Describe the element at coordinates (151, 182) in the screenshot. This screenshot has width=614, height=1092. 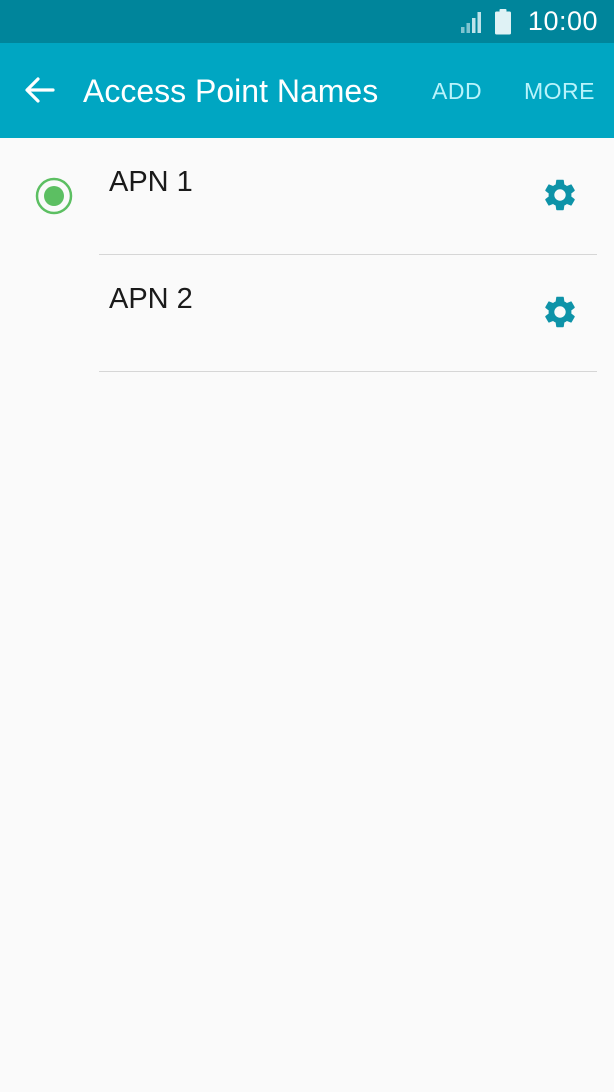
I see `apn-name: APN 1` at that location.